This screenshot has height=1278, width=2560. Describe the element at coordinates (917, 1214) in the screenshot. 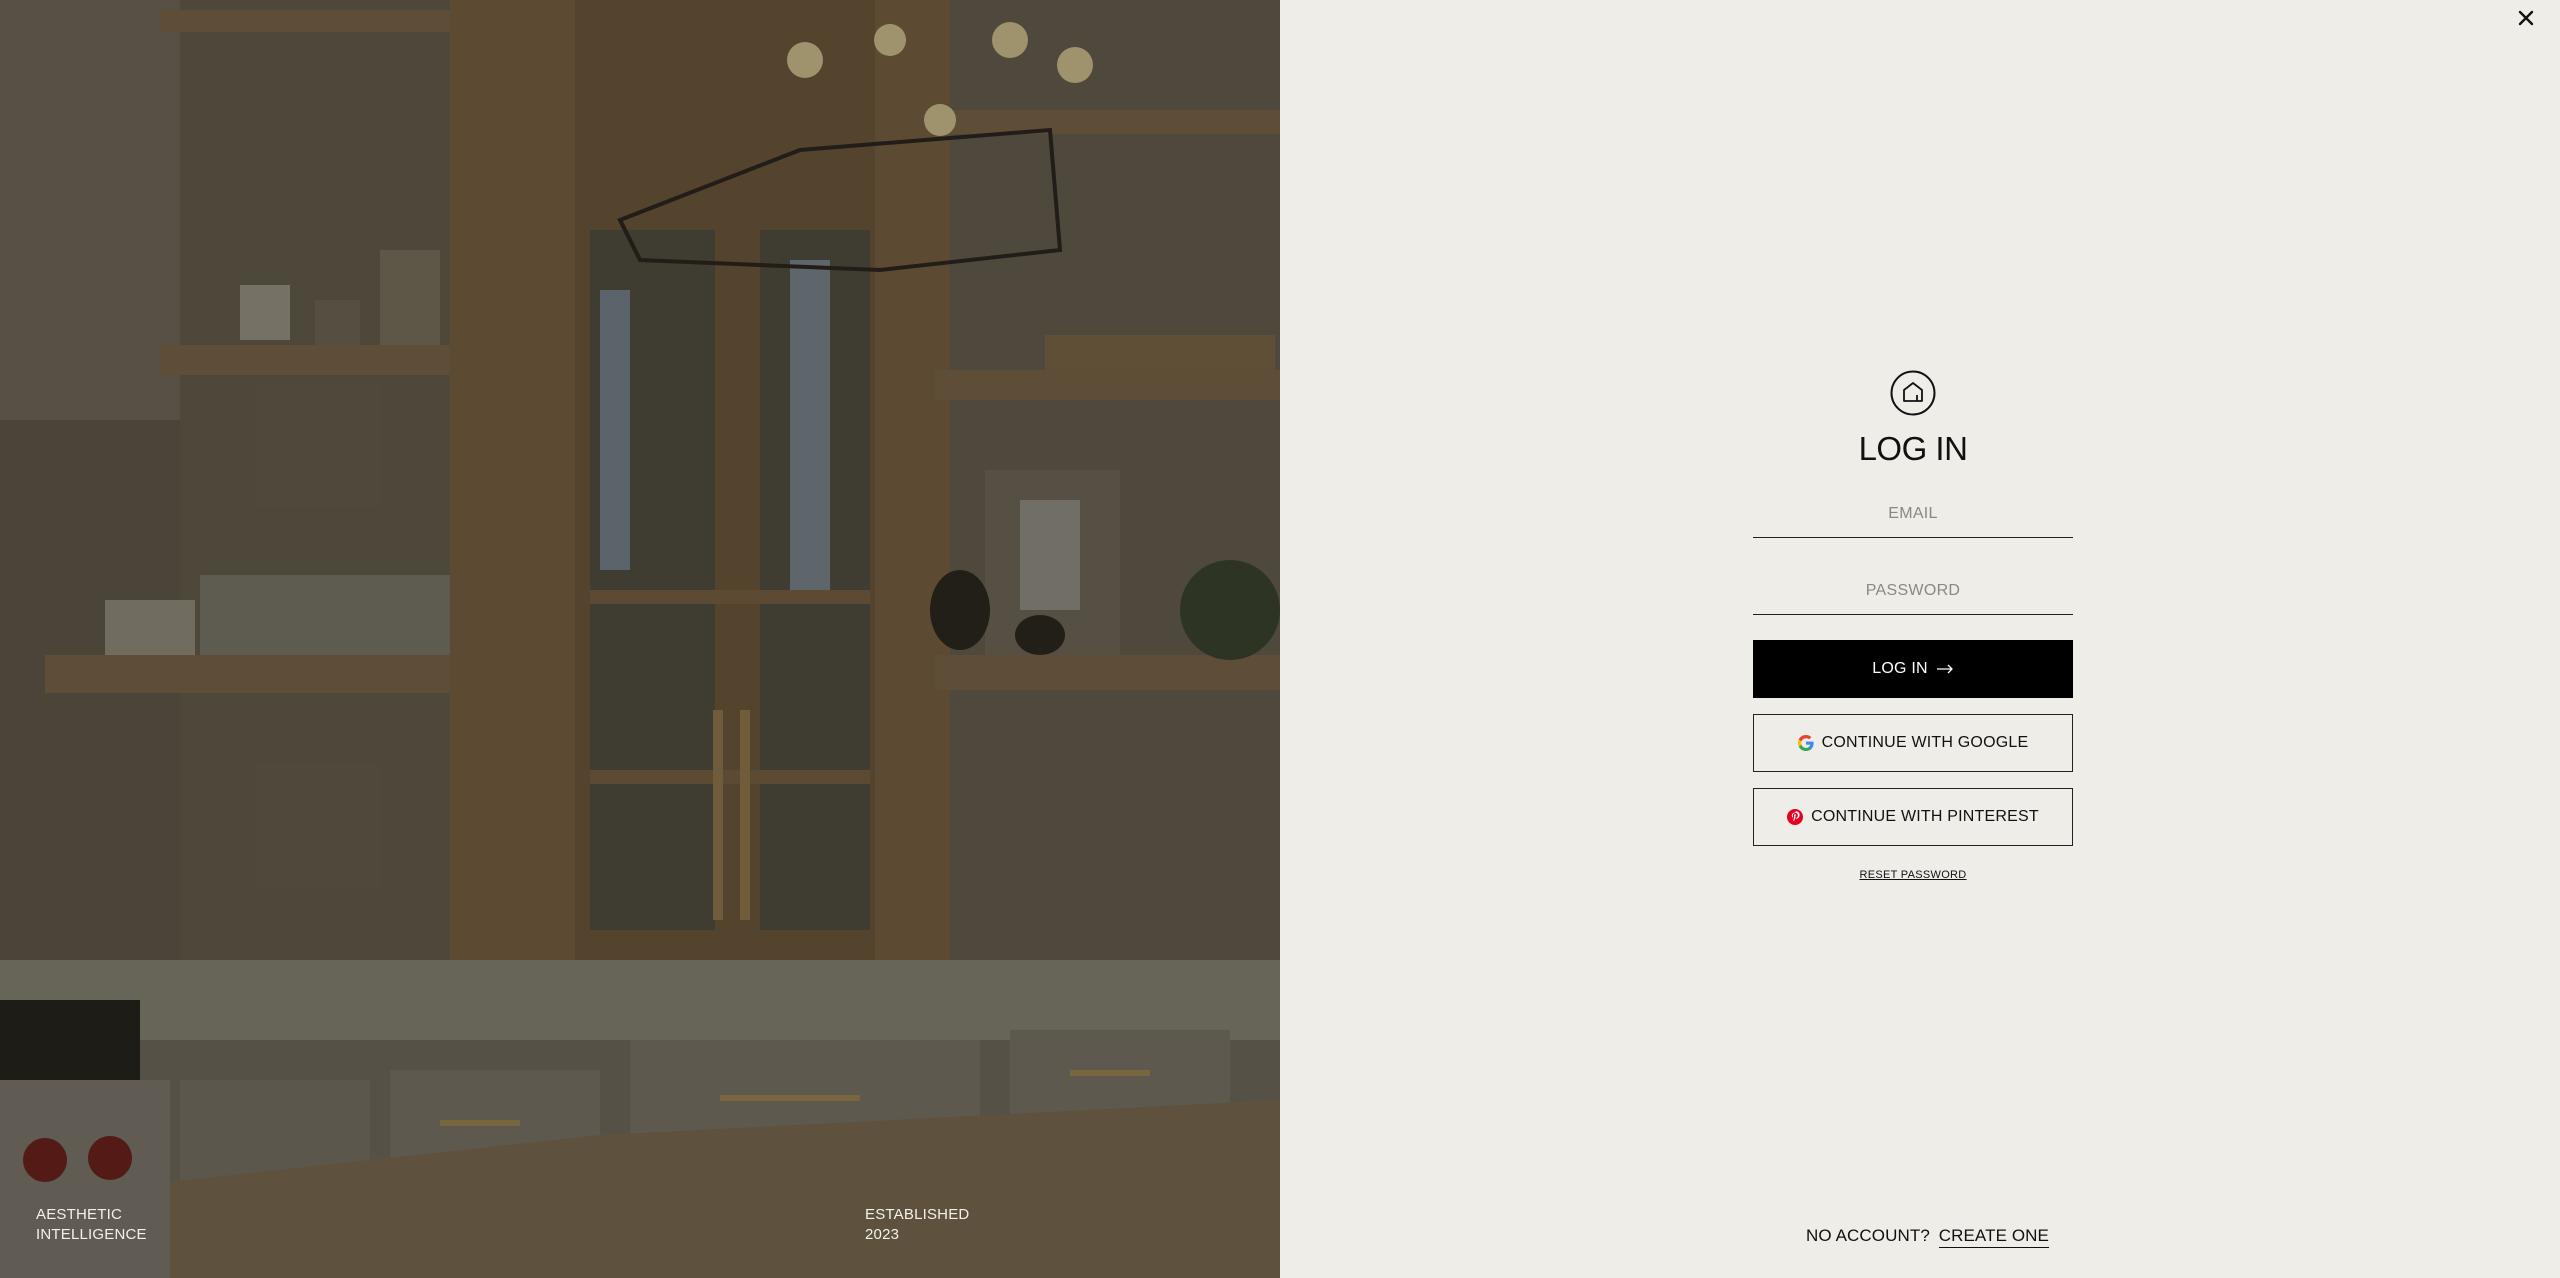

I see `established-caption-line1: ESTABLISHED` at that location.